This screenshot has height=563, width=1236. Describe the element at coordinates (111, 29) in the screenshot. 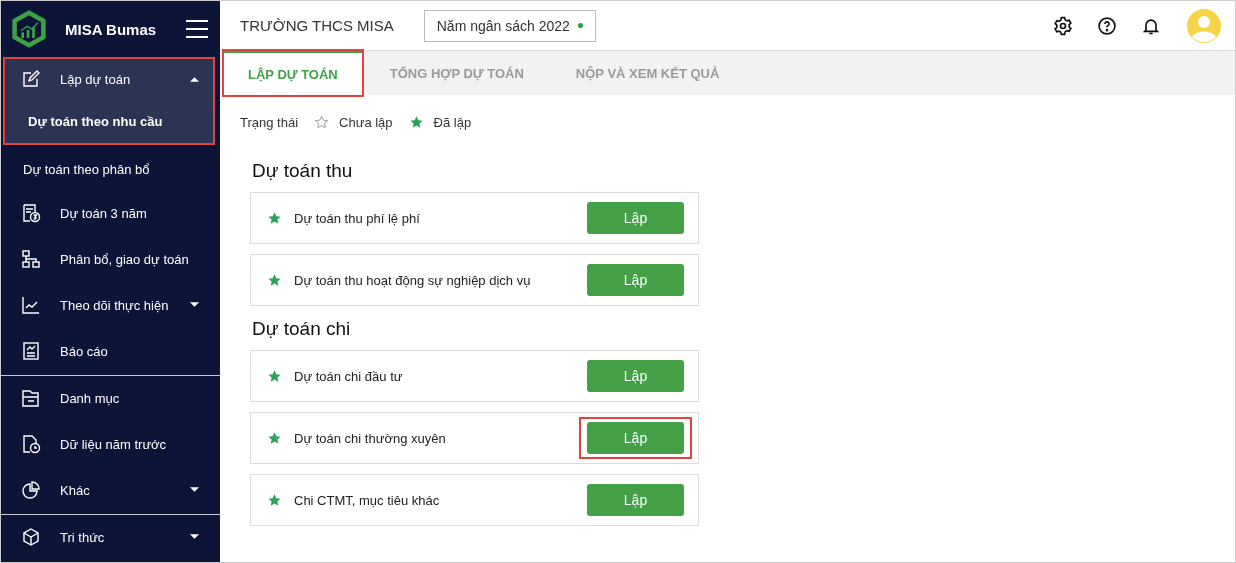

I see `app-name: MISA Bumas` at that location.